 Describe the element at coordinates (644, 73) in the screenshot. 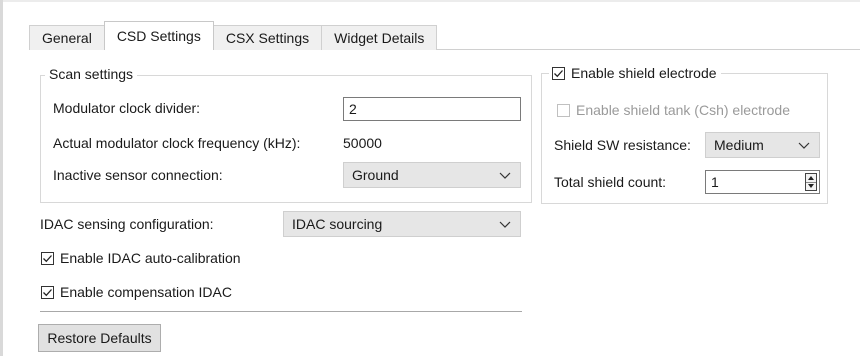

I see `shield-enable-label: Enable shield electrode` at that location.